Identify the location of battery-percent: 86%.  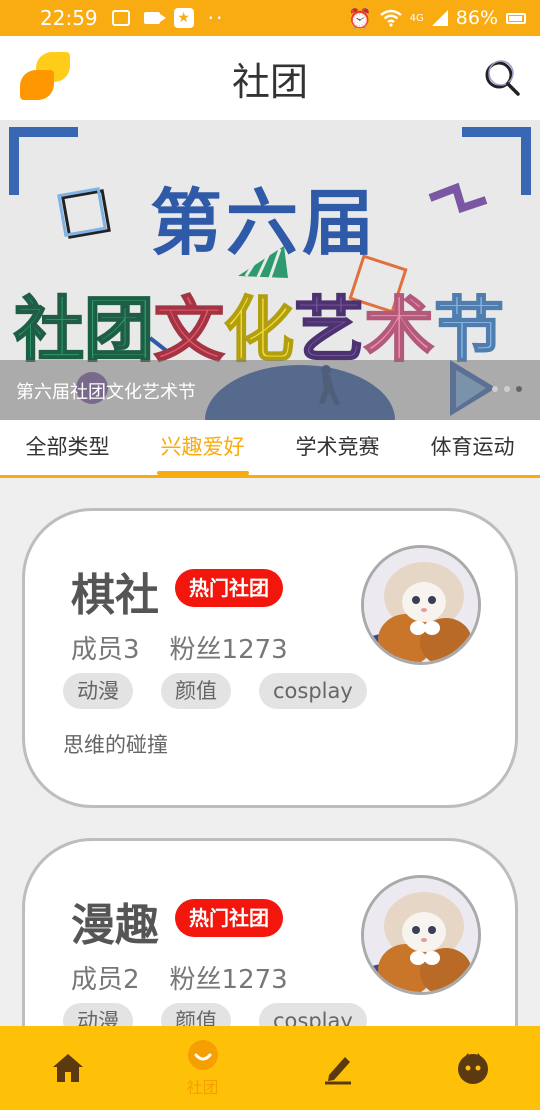
(476, 18).